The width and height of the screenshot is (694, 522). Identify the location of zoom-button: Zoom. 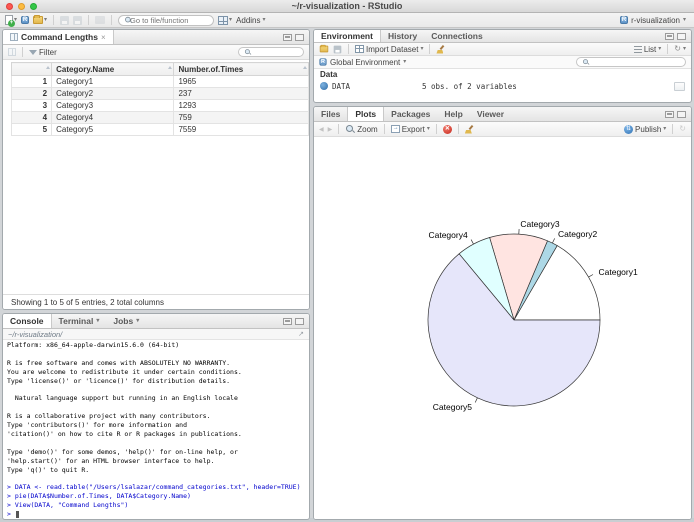
(361, 129).